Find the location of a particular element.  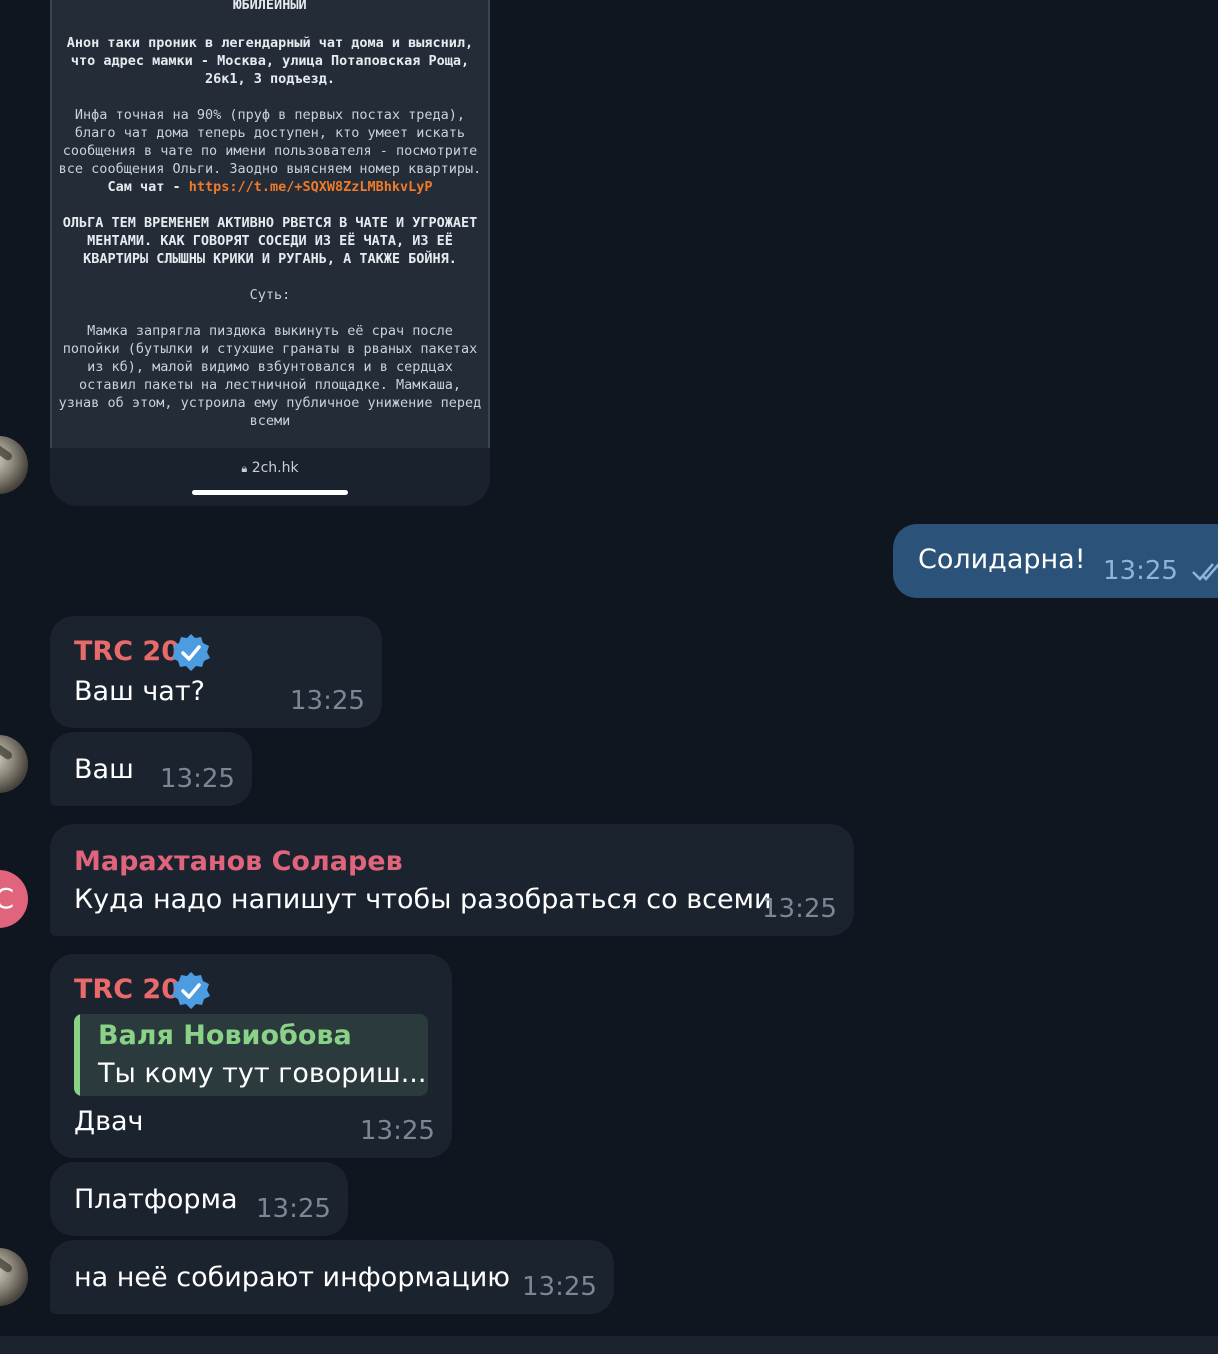

sender-name: Марахтанов Соларев is located at coordinates (238, 861).